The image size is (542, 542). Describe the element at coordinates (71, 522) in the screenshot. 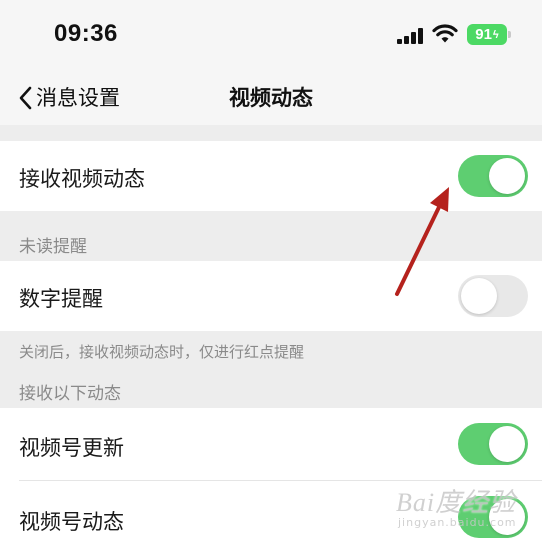

I see `row-label: 视频号动态` at that location.